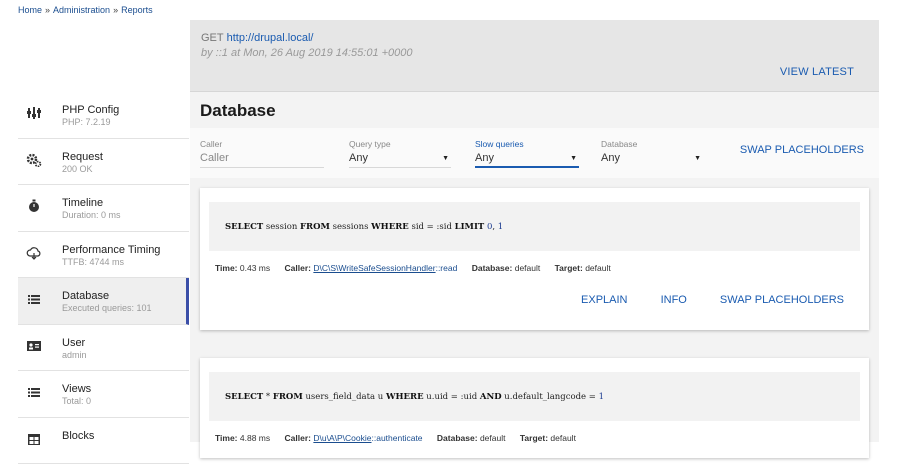 Image resolution: width=900 pixels, height=464 pixels. What do you see at coordinates (484, 158) in the screenshot?
I see `slow-queries-value: Any` at bounding box center [484, 158].